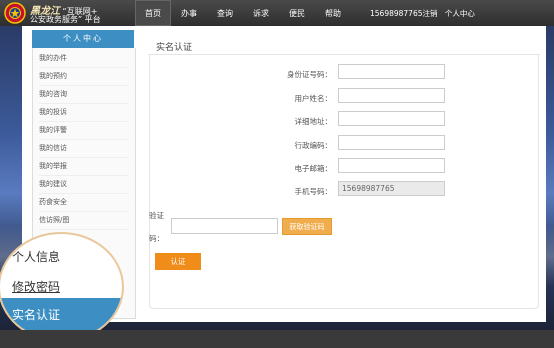 The width and height of the screenshot is (554, 348). I want to click on area-code-input, so click(391, 142).